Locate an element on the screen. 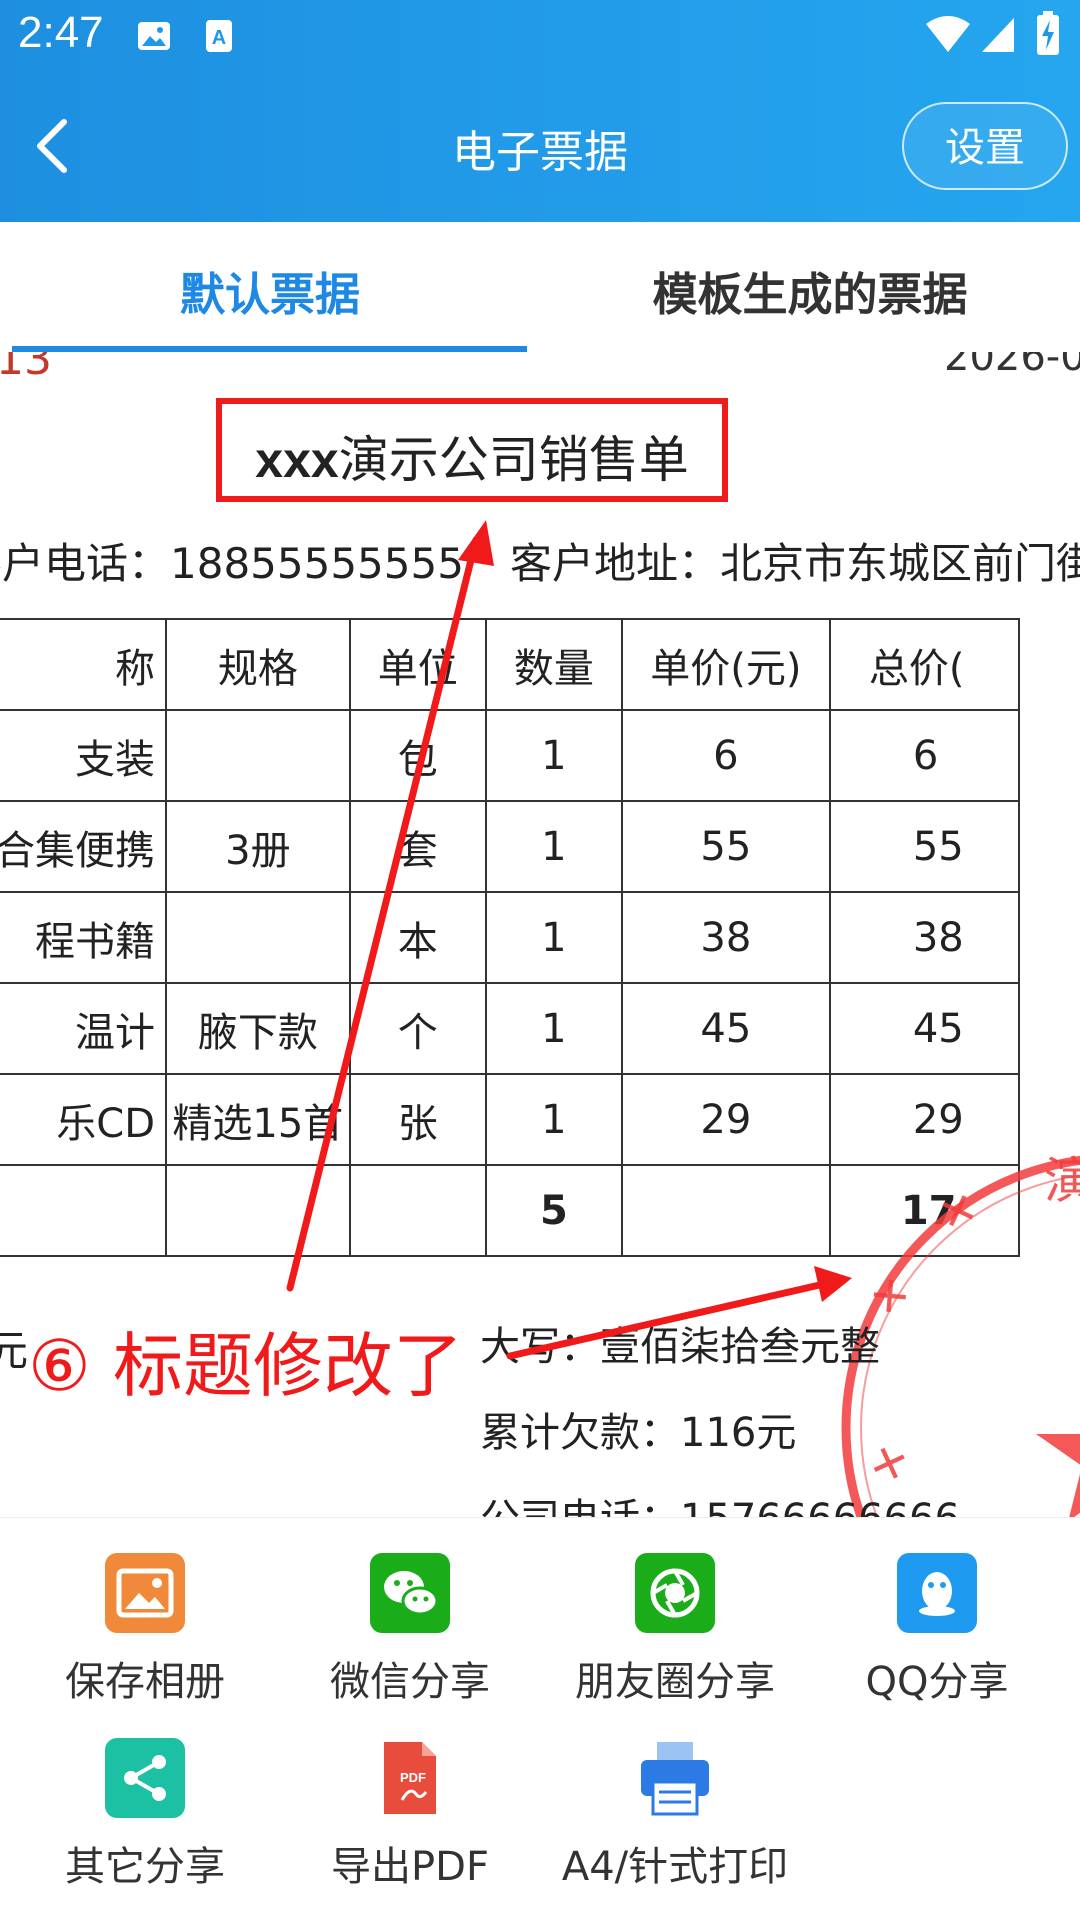 The width and height of the screenshot is (1080, 1921). col-unit-header: 单位 is located at coordinates (417, 664).